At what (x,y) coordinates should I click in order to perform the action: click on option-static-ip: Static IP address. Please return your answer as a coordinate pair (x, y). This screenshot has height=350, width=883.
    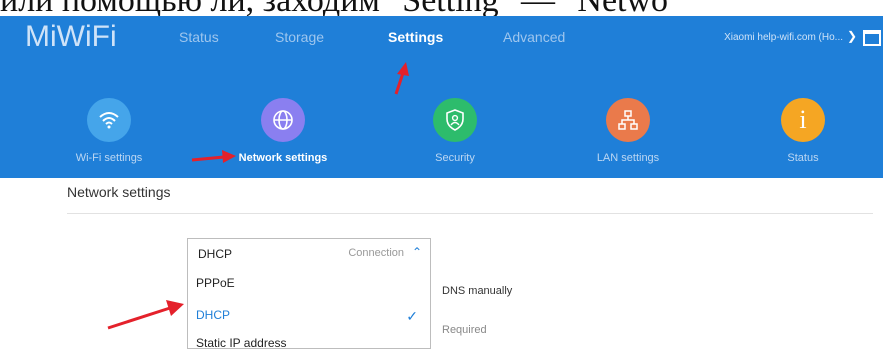
    Looking at the image, I should click on (241, 343).